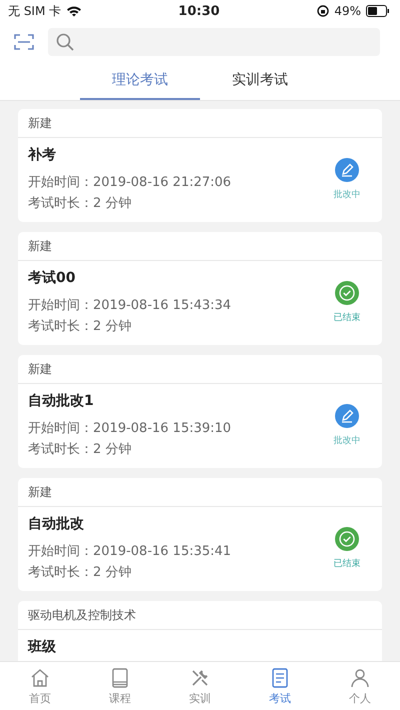  Describe the element at coordinates (35, 11) in the screenshot. I see `carrier-label: 无 SIM 卡` at that location.